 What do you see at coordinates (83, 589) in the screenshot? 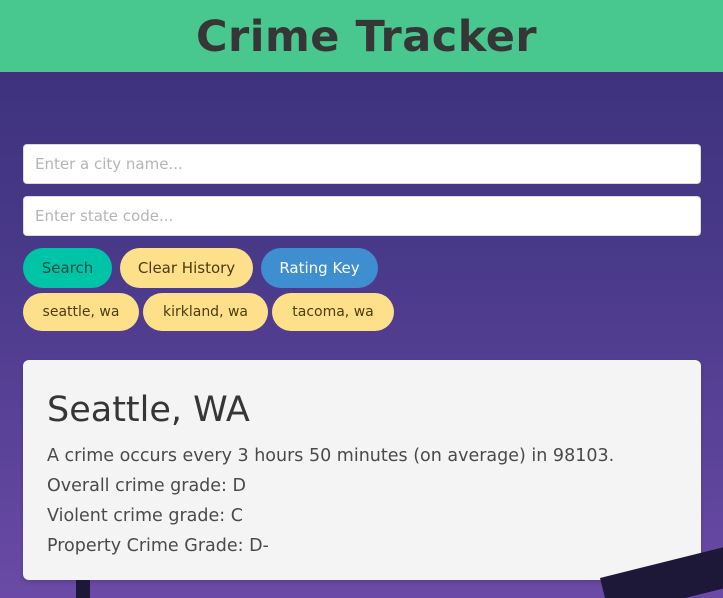
I see `background-silhouette-post` at bounding box center [83, 589].